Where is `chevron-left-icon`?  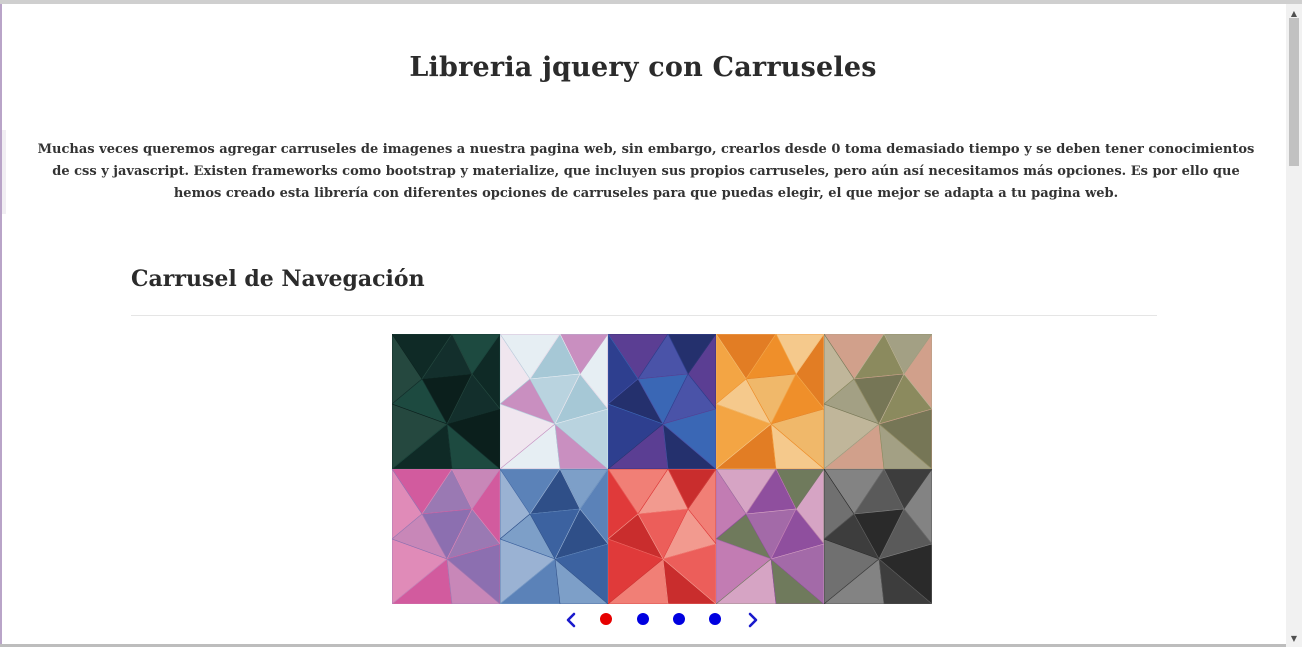
chevron-left-icon is located at coordinates (571, 620).